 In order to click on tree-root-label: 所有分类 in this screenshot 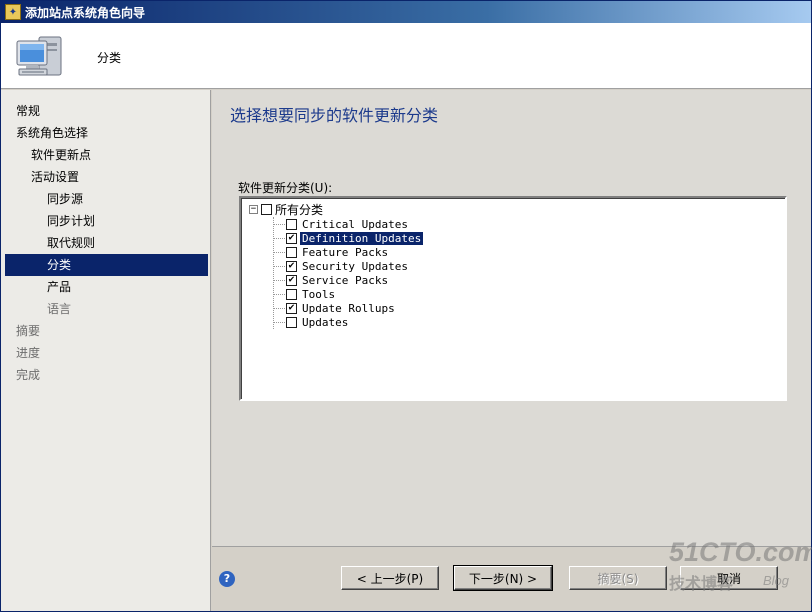, I will do `click(299, 209)`.